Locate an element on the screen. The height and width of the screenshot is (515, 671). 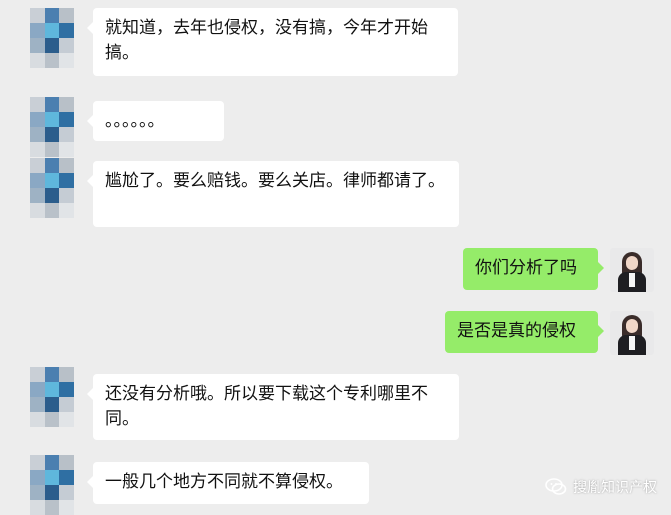
message-bubble: 你们分析了吗 is located at coordinates (533, 269).